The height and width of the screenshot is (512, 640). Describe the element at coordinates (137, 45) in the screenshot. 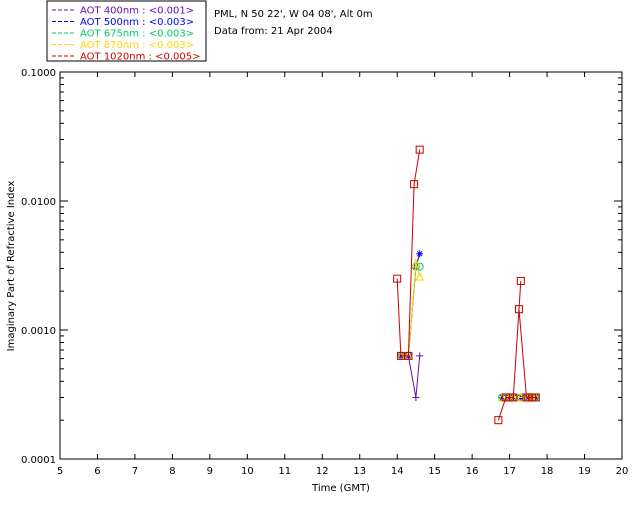

I see `legend-label: AOT 870nm : <0.003>` at that location.